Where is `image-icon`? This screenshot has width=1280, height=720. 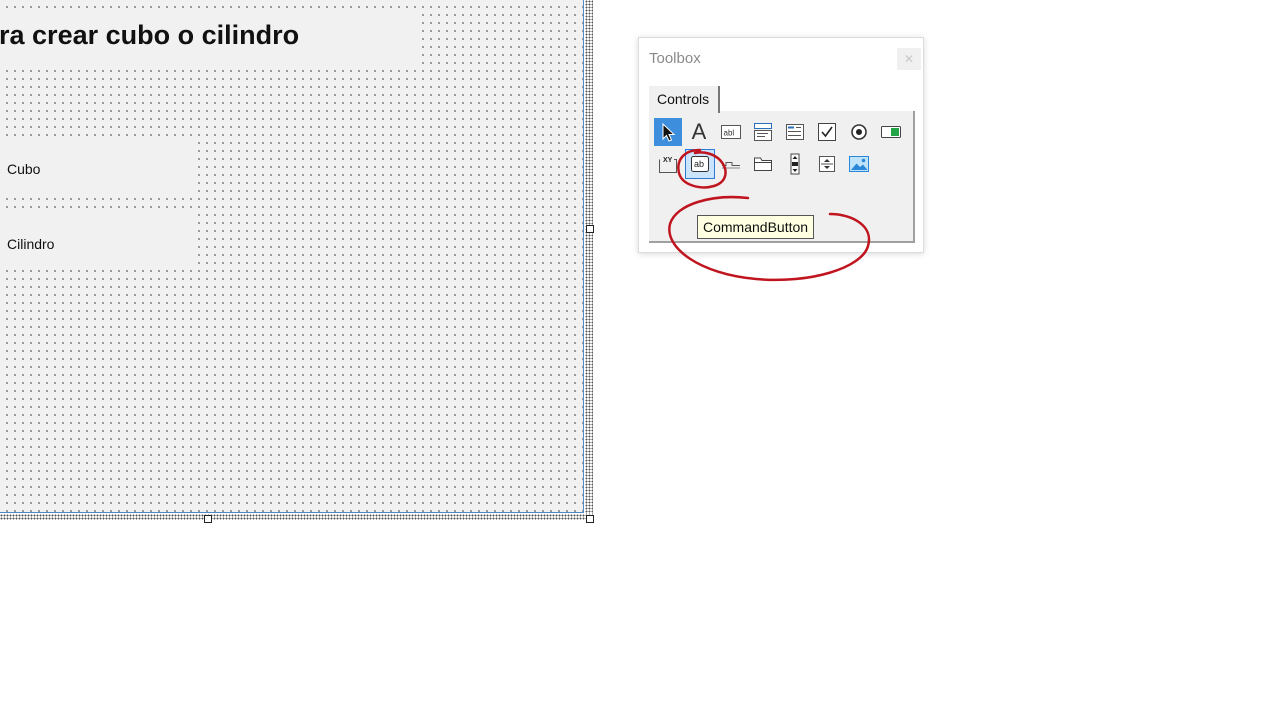 image-icon is located at coordinates (859, 164).